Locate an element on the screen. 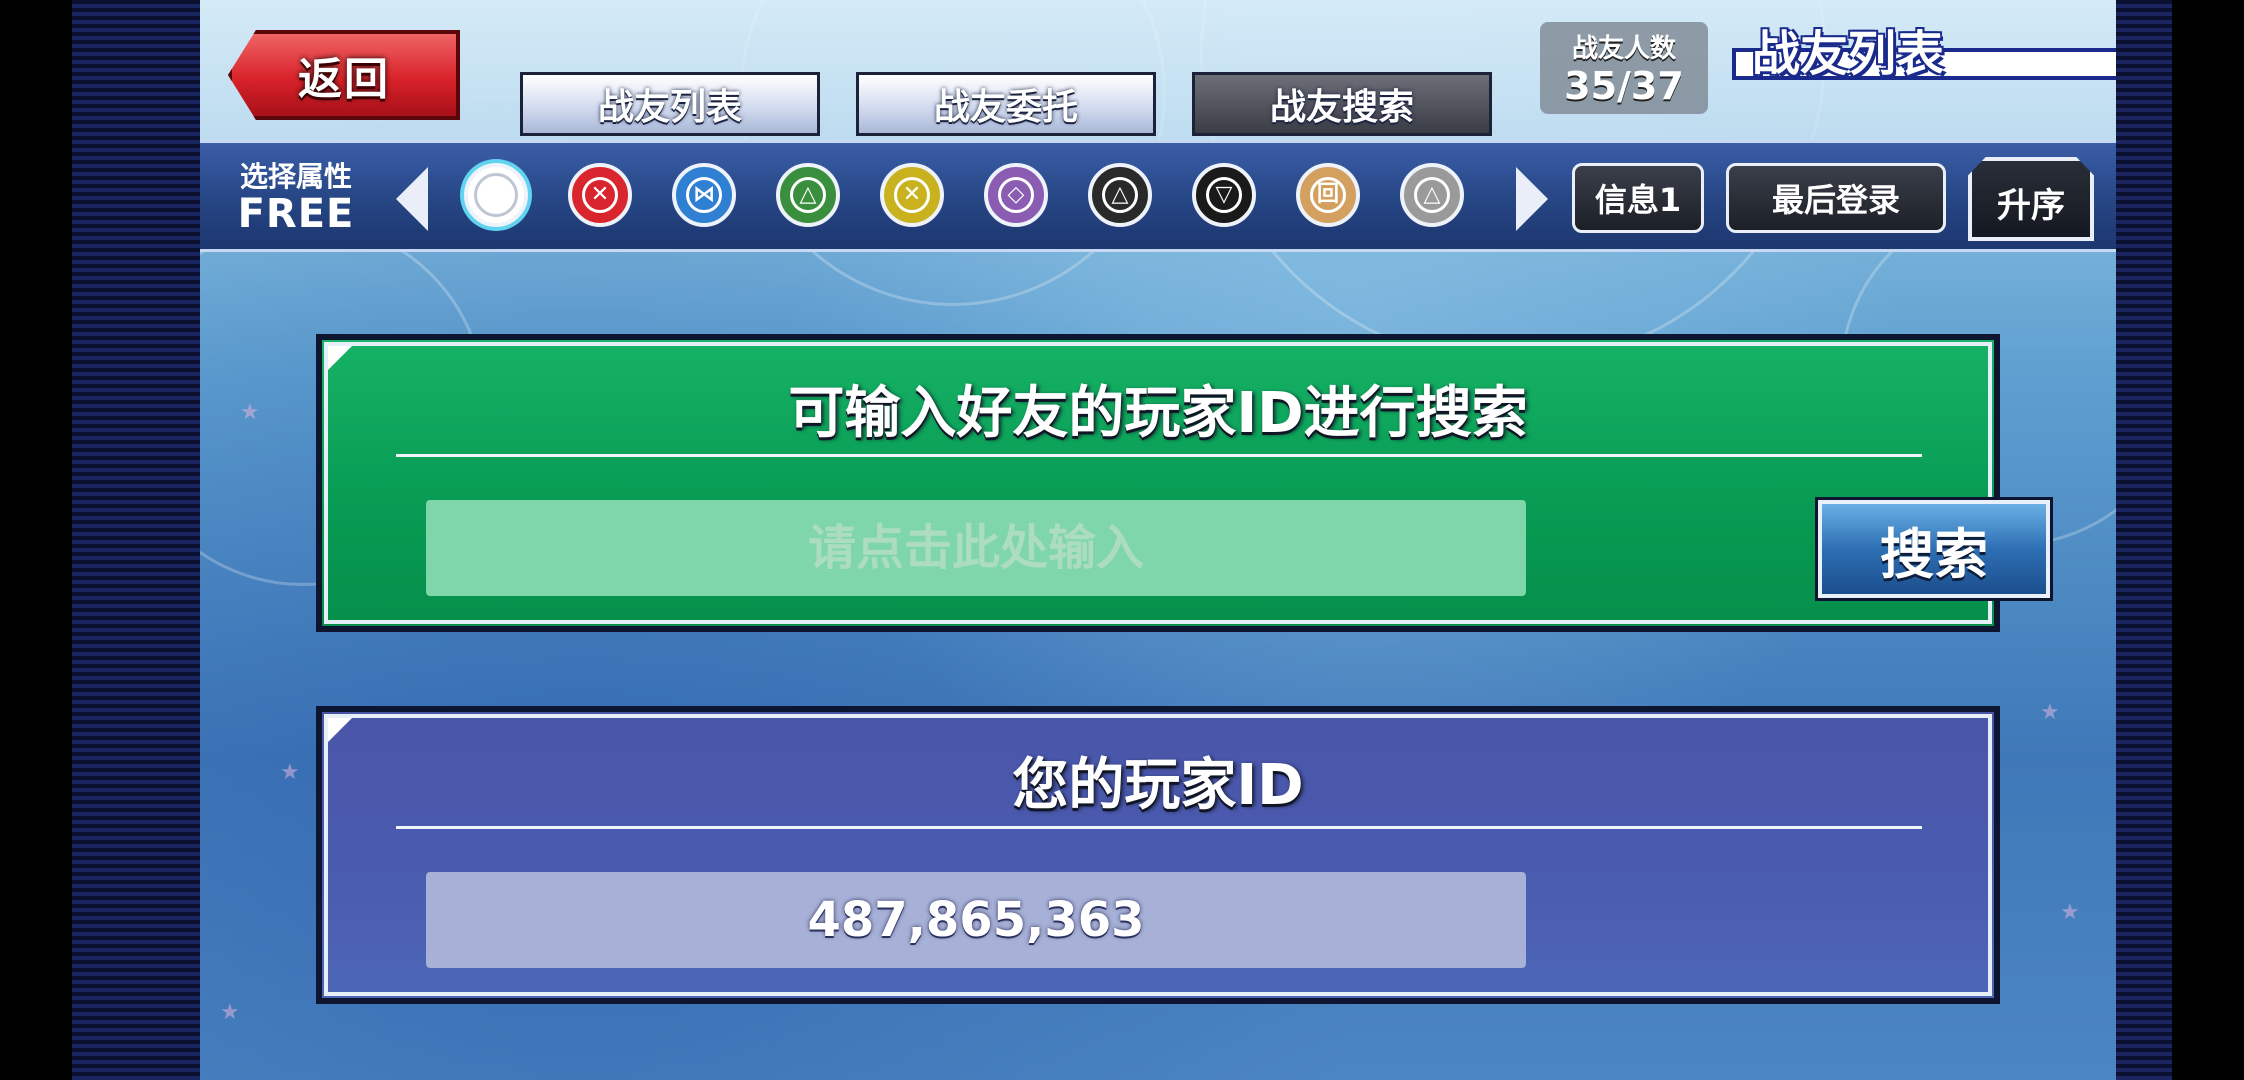  attribute-blue-icon: ⋈ is located at coordinates (704, 195).